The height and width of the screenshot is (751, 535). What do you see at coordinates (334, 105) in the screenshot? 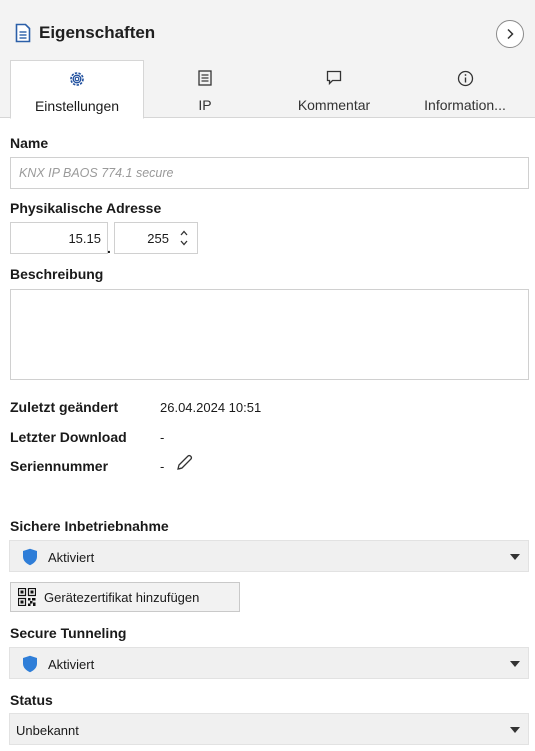
I see `tab-label: Kommentar` at bounding box center [334, 105].